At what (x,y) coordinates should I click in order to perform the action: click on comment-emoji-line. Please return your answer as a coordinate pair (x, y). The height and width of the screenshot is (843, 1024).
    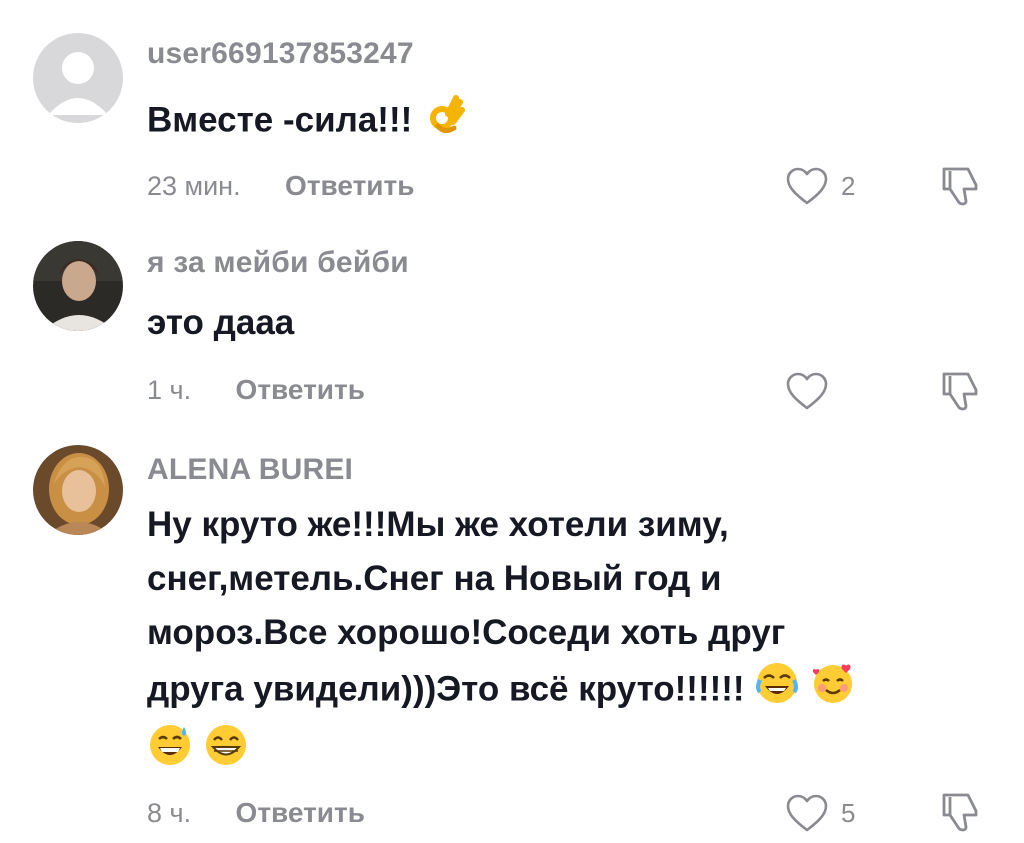
    Looking at the image, I should click on (572, 753).